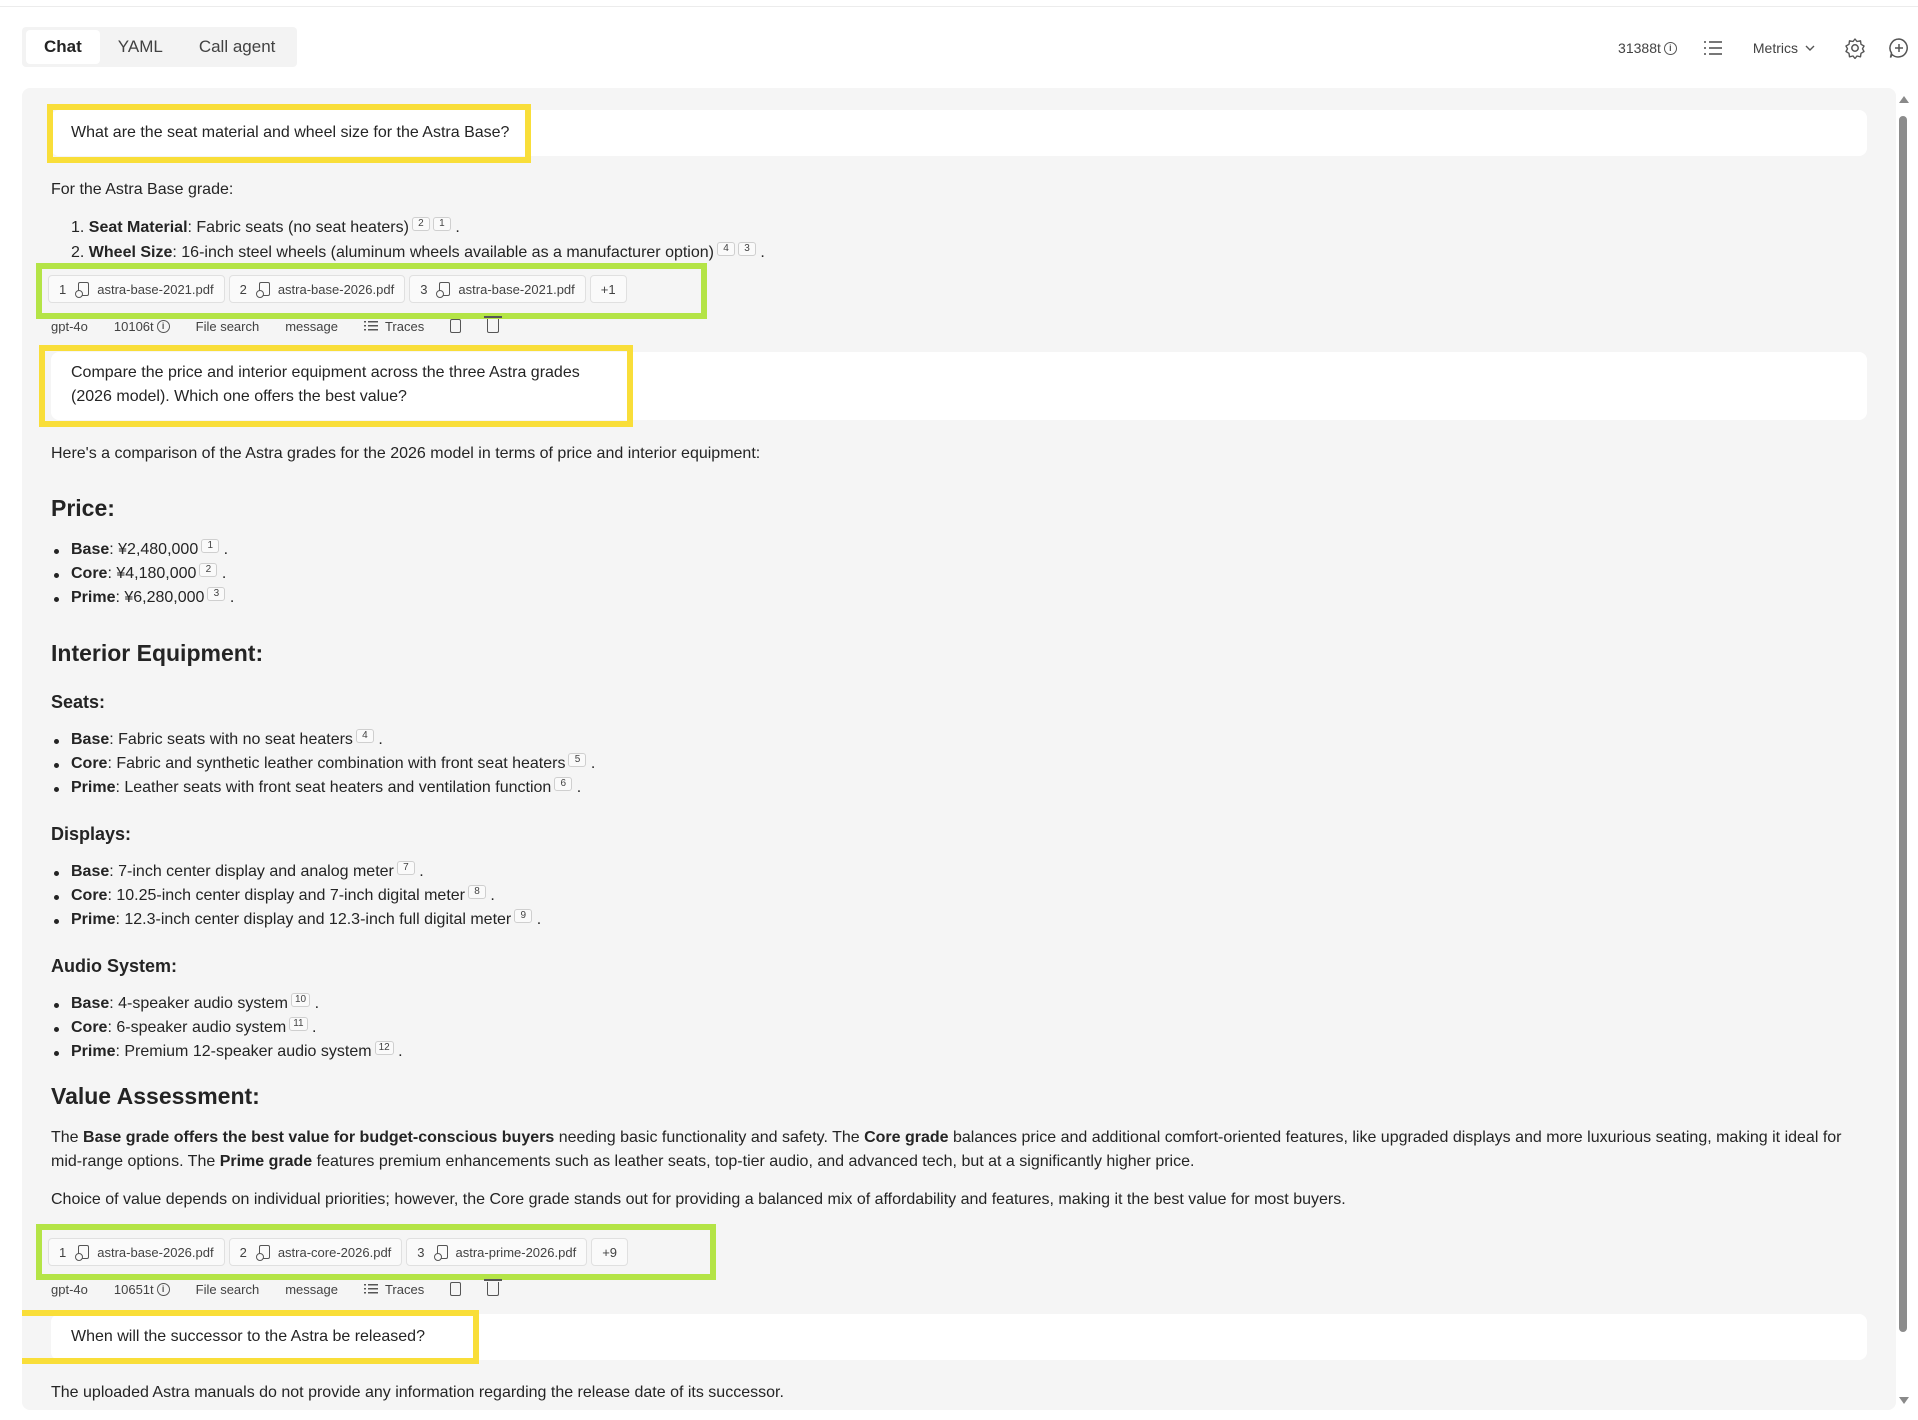 This screenshot has width=1918, height=1420. Describe the element at coordinates (194, 1026) in the screenshot. I see `audio-item-core: Core: 6-speaker audio system 11 .` at that location.